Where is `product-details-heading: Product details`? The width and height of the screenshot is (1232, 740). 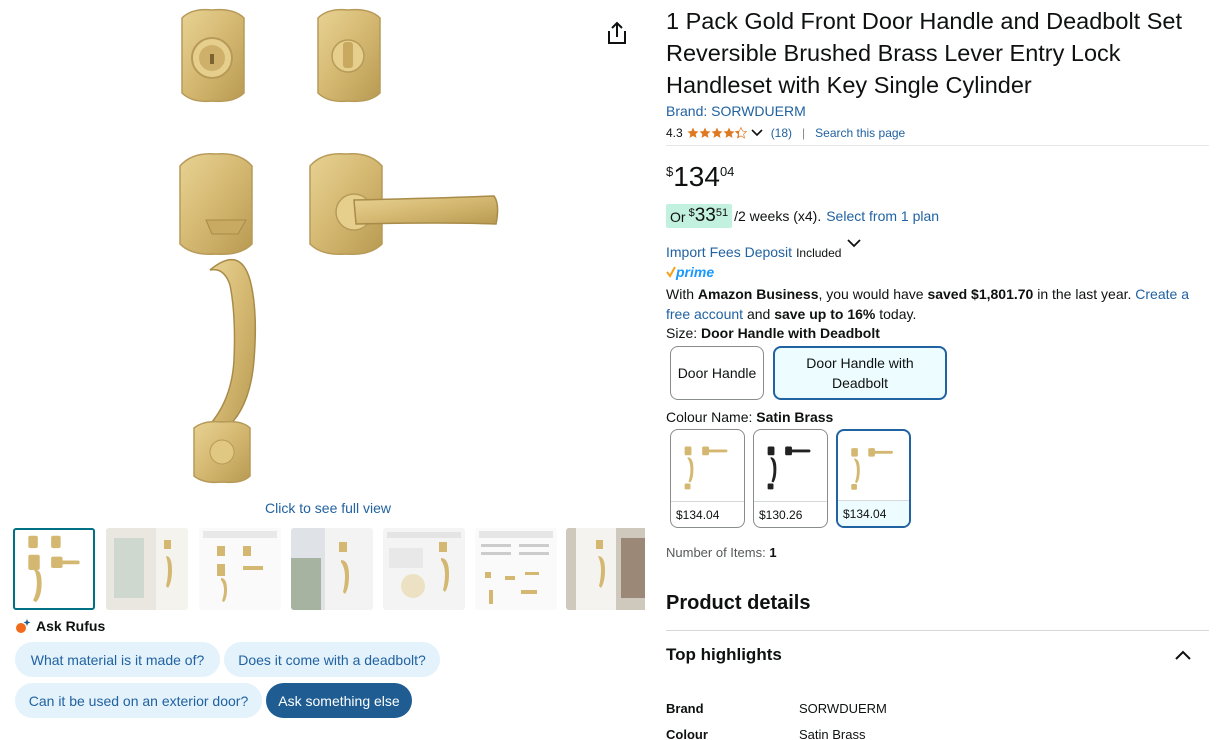
product-details-heading: Product details is located at coordinates (738, 603).